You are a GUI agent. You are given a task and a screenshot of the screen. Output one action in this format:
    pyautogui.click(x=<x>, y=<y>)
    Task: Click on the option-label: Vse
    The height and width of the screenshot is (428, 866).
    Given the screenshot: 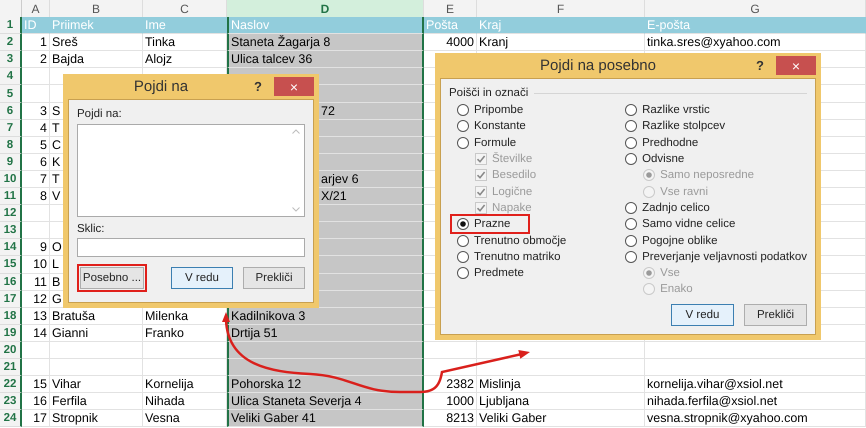 What is the action you would take?
    pyautogui.click(x=670, y=273)
    